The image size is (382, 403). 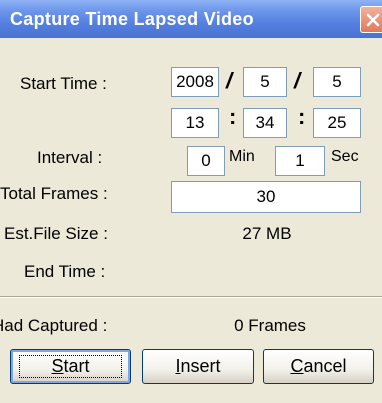 What do you see at coordinates (57, 366) in the screenshot?
I see `start-button-mnemonic: S` at bounding box center [57, 366].